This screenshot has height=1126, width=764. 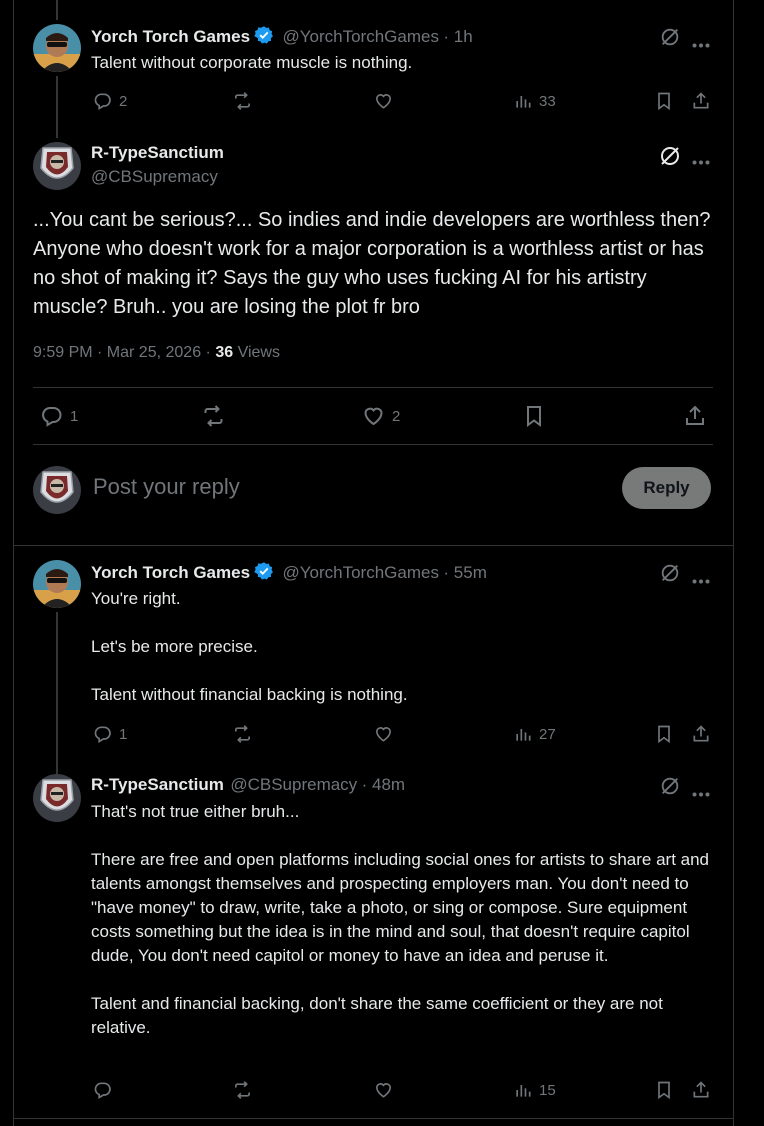 I want to click on views-label: Views, so click(x=258, y=352).